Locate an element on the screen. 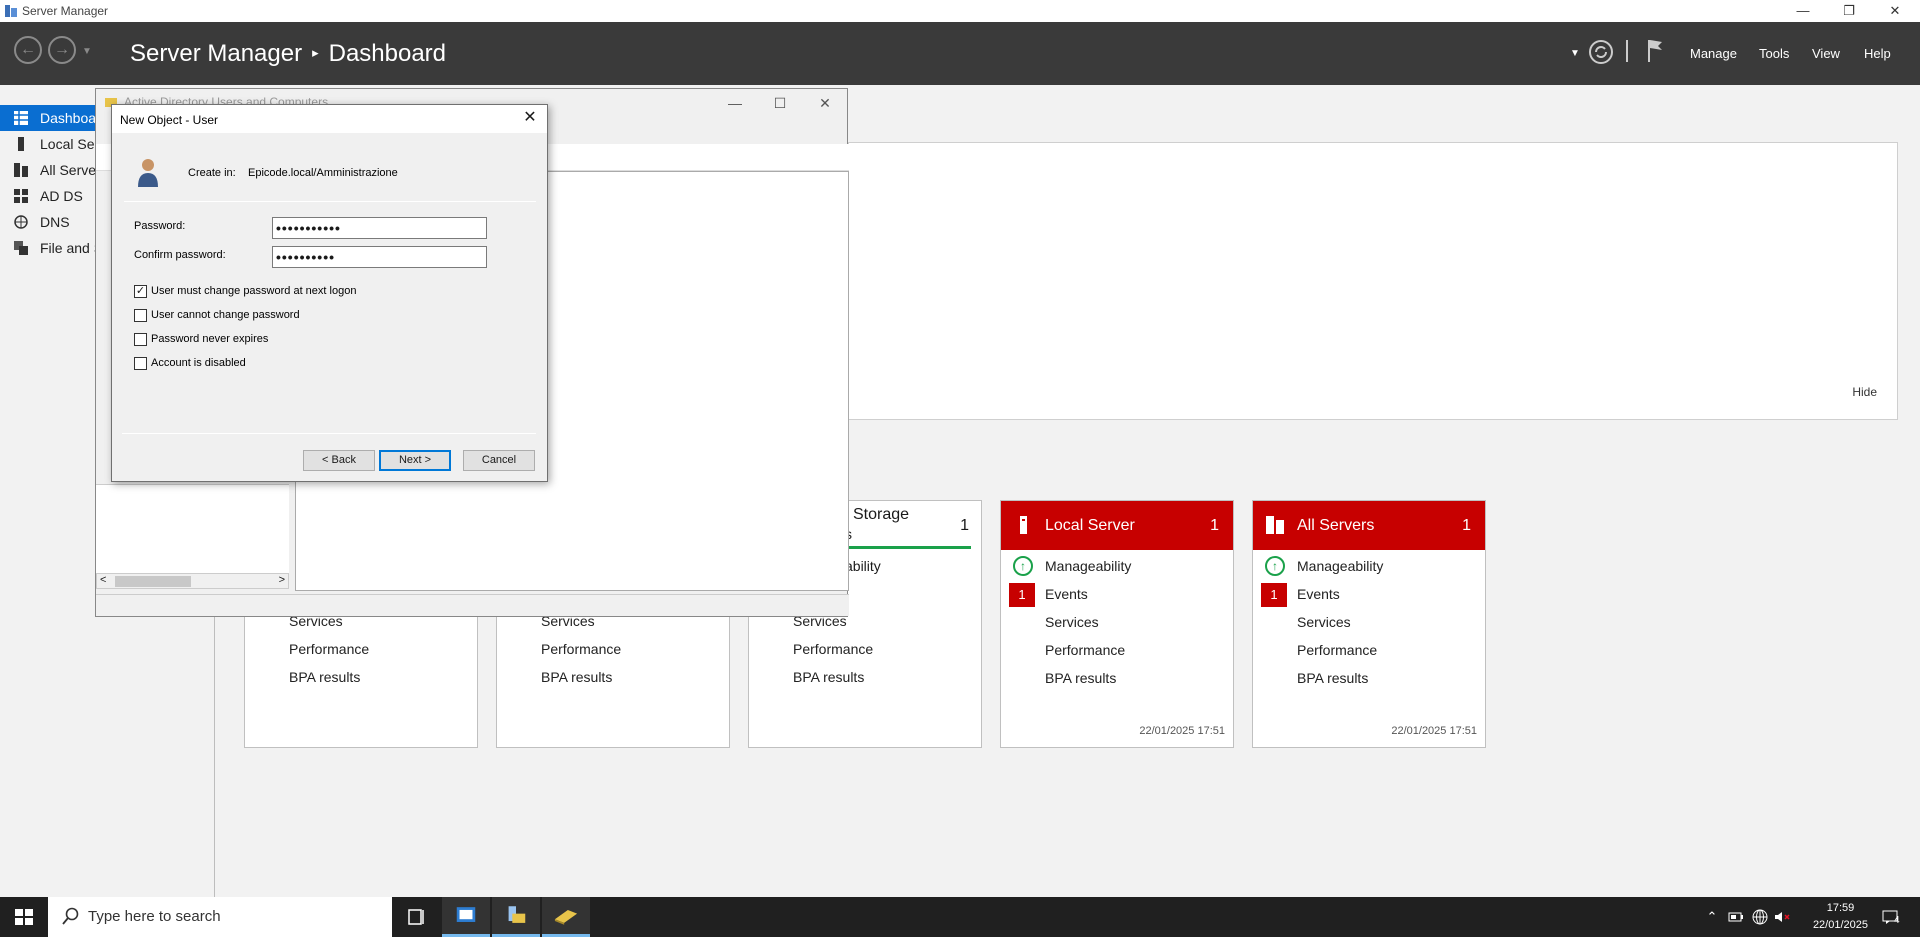 The image size is (1920, 937). aduc-tree-pane is located at coordinates (192, 534).